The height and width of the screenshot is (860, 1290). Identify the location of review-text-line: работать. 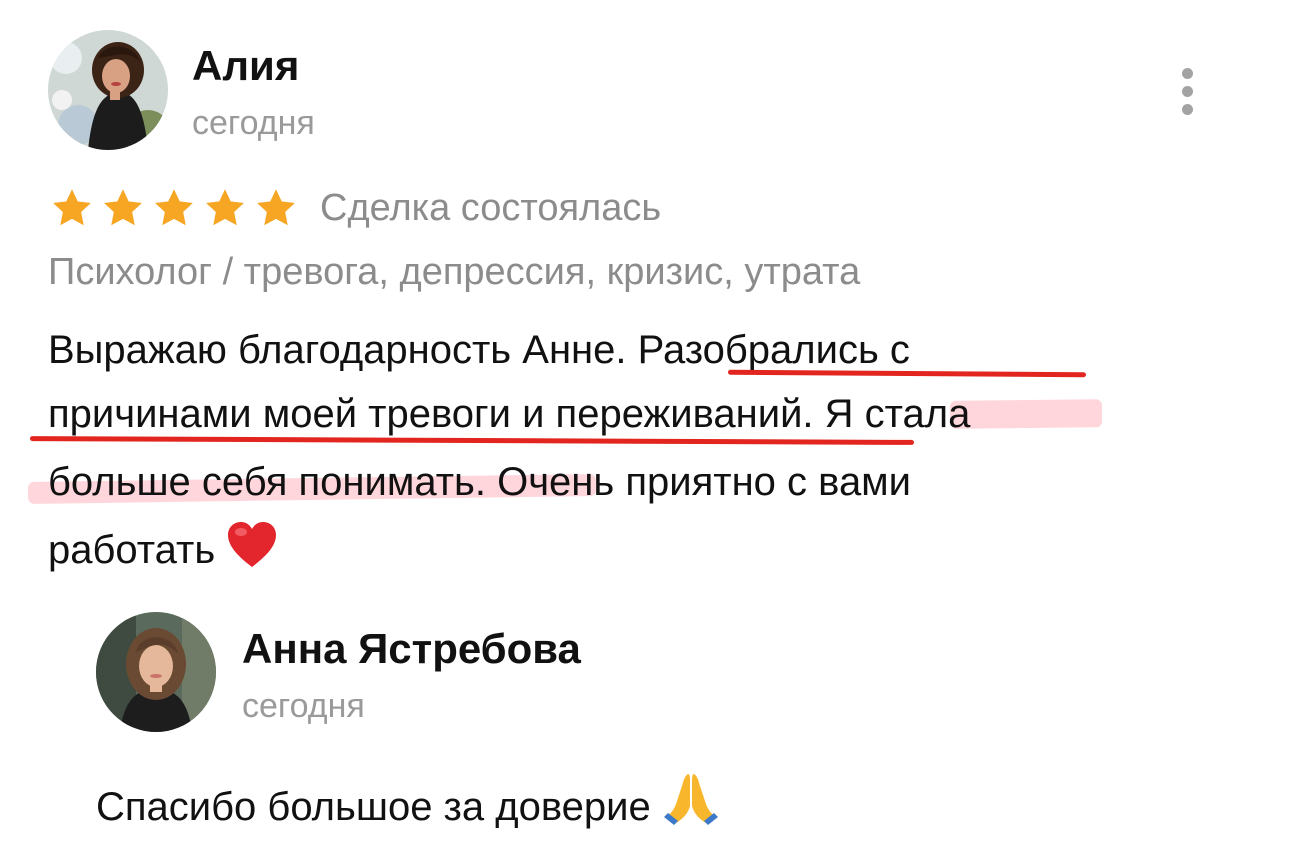
(163, 551).